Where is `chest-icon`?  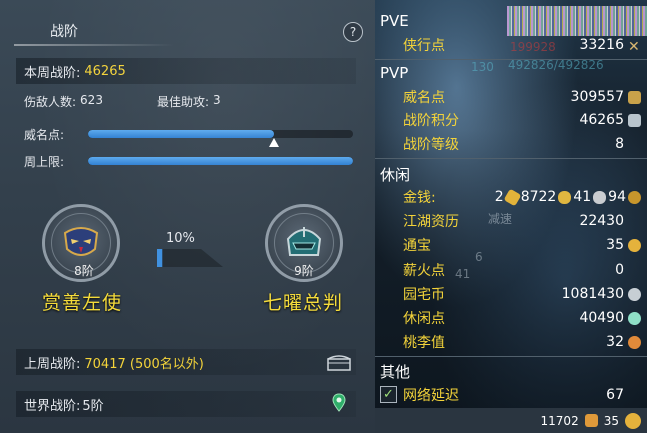 chest-icon is located at coordinates (339, 363).